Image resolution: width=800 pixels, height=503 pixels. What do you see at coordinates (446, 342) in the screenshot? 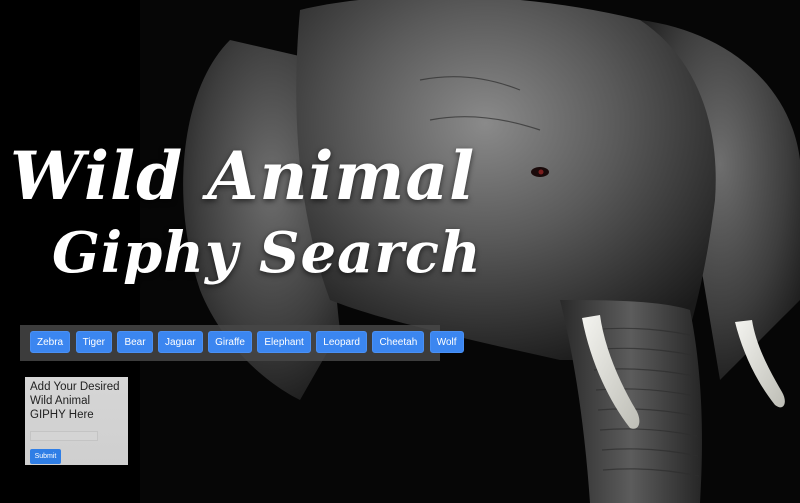
I see `animal-button-wolf: Wolf` at bounding box center [446, 342].